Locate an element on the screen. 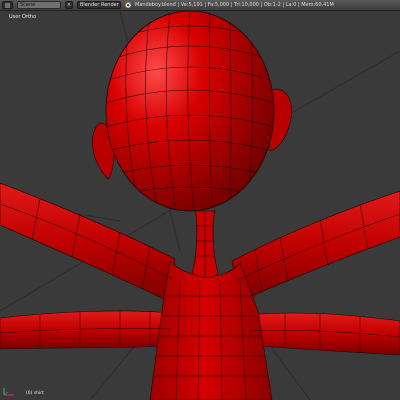 The height and width of the screenshot is (400, 400). editor-type-button is located at coordinates (7, 5).